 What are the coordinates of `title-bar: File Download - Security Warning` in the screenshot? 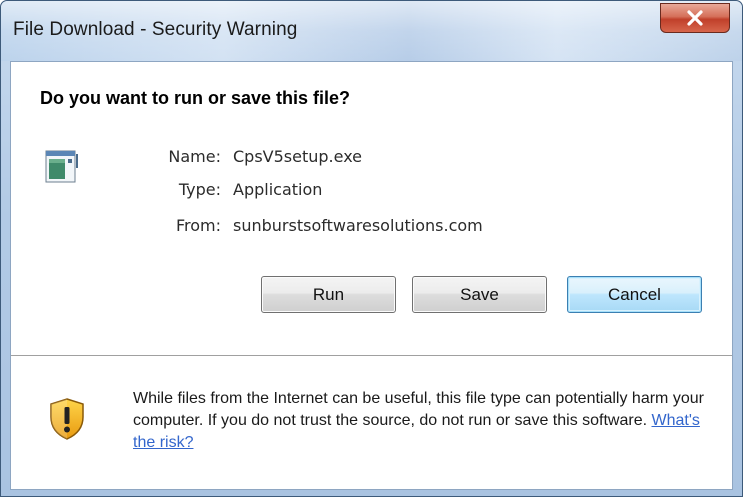 It's located at (371, 31).